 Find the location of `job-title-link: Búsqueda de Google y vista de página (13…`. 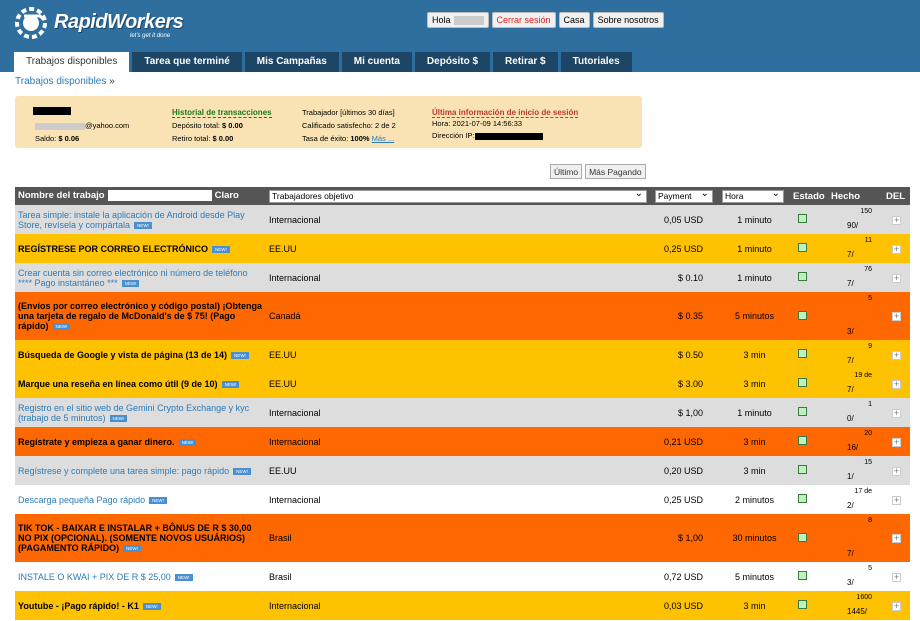

job-title-link: Búsqueda de Google y vista de página (13… is located at coordinates (122, 355).